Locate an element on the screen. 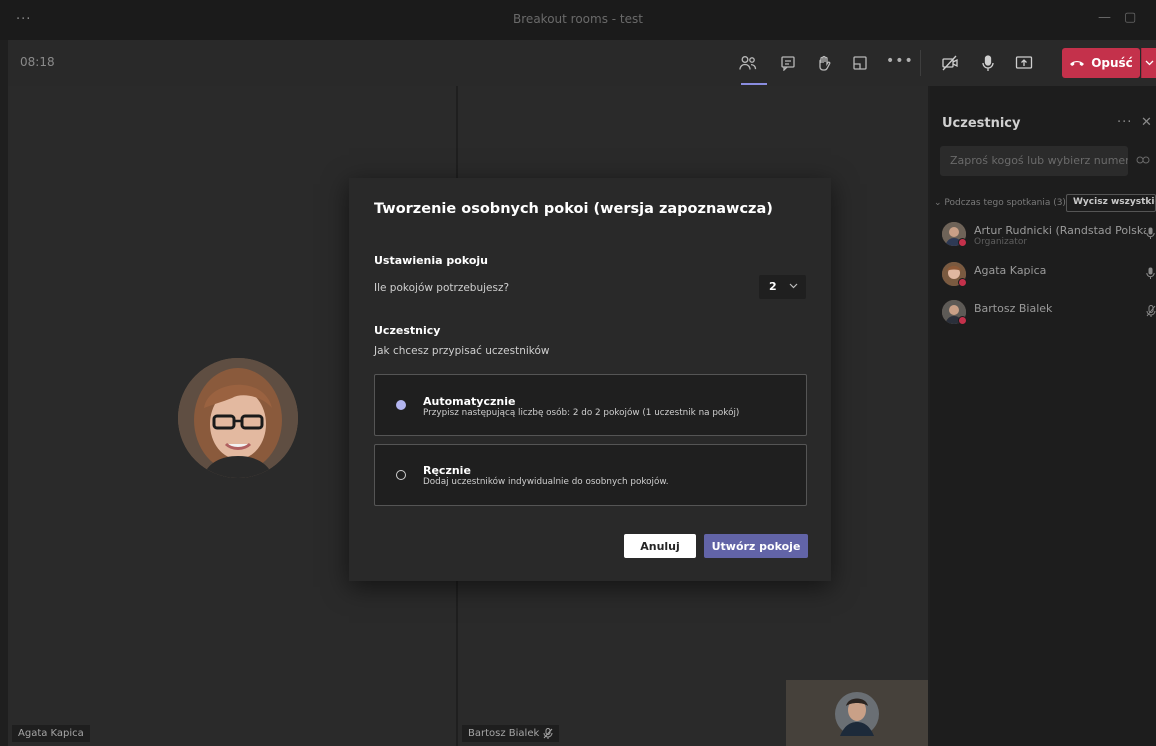  invite-input: Zaproś kogoś lub wybierz numer is located at coordinates (1034, 161).